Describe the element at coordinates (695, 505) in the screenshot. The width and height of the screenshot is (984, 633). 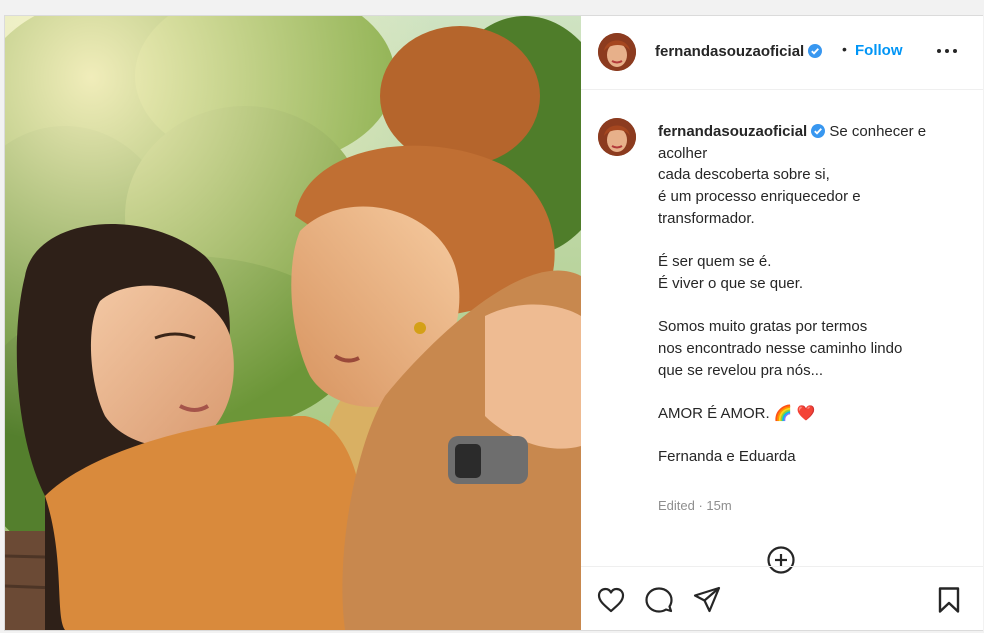
I see `edited-timestamp: Edited · 15m` at that location.